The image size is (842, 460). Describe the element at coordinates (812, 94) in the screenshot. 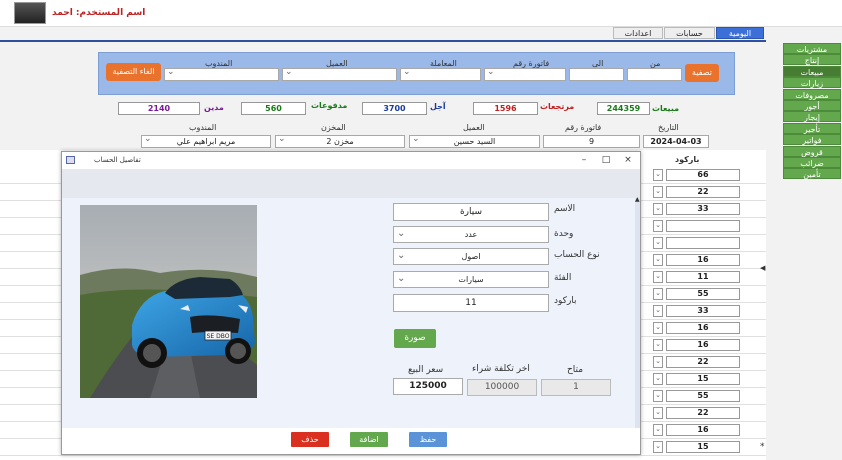

I see `side-menu-item: مصروفات` at that location.